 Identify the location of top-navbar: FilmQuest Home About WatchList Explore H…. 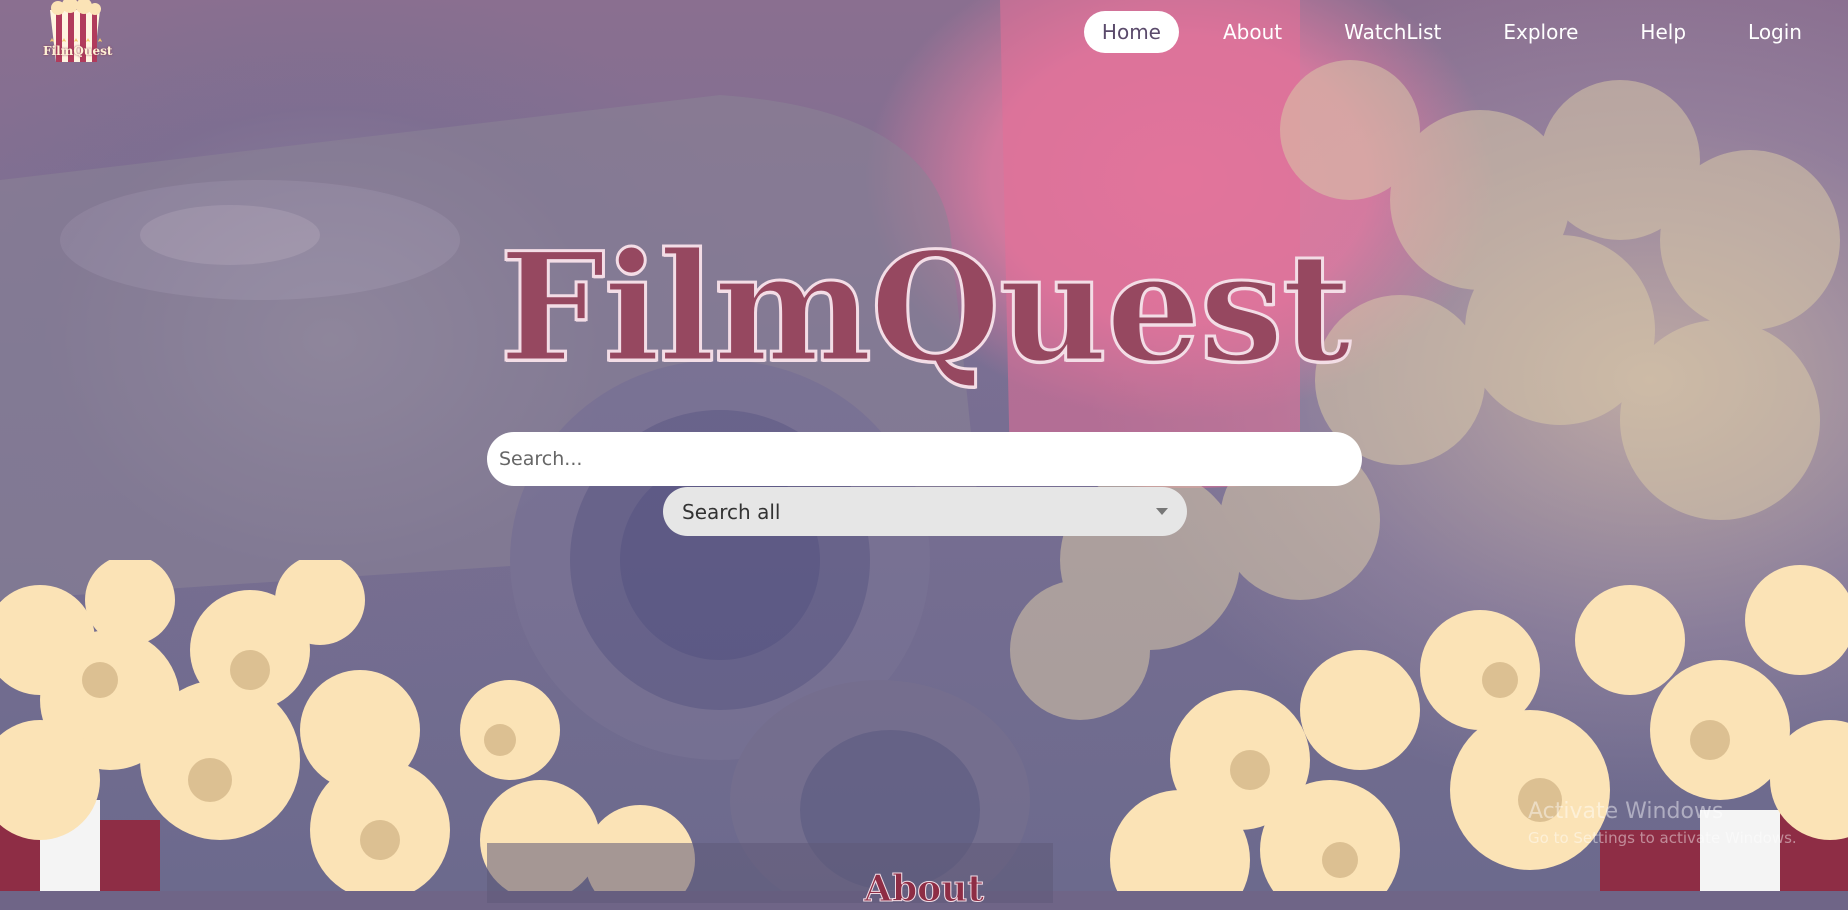
(924, 33).